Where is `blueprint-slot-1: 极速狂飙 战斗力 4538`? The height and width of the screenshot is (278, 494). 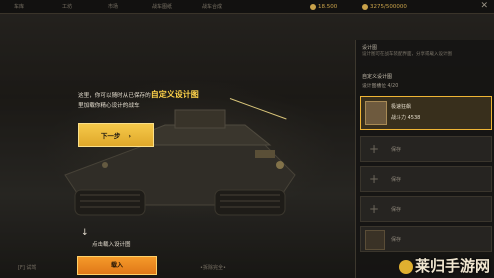 blueprint-slot-1: 极速狂飙 战斗力 4538 is located at coordinates (426, 113).